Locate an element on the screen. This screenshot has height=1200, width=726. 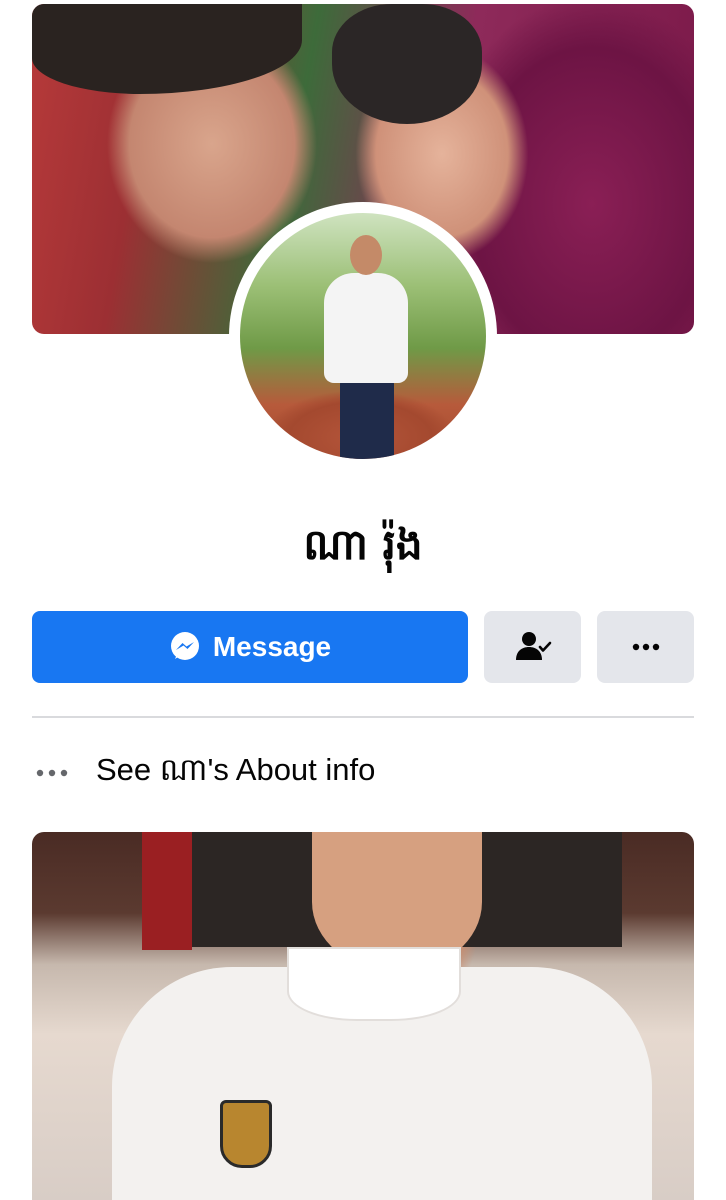
about-info-link: See ណា's About info is located at coordinates (363, 773).